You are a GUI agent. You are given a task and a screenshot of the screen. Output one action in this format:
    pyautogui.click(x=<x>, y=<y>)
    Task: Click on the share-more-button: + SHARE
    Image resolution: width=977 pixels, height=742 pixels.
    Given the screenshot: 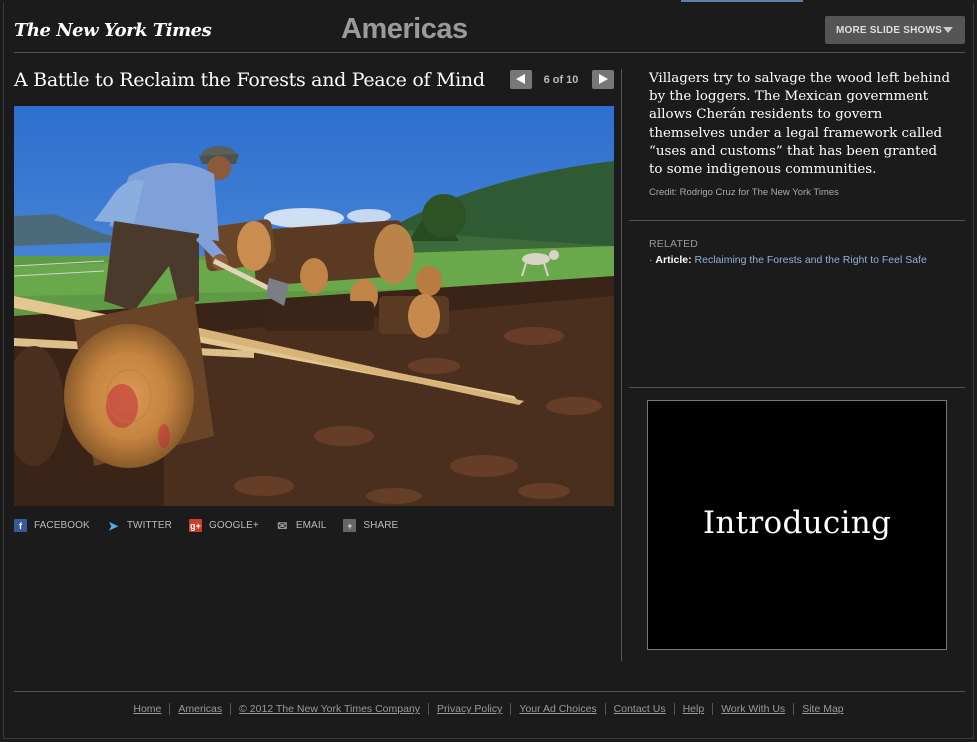 What is the action you would take?
    pyautogui.click(x=370, y=525)
    